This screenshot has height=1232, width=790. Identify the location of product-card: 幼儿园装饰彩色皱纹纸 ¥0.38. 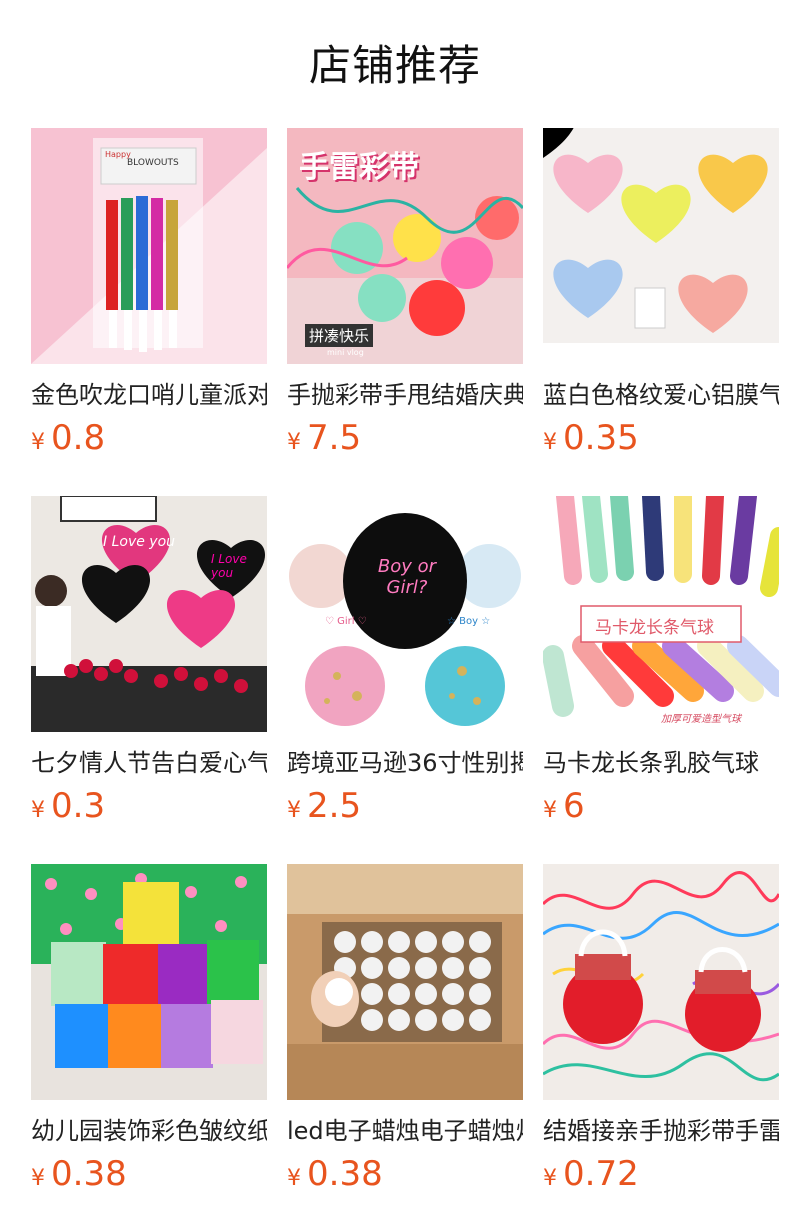
(149, 1029).